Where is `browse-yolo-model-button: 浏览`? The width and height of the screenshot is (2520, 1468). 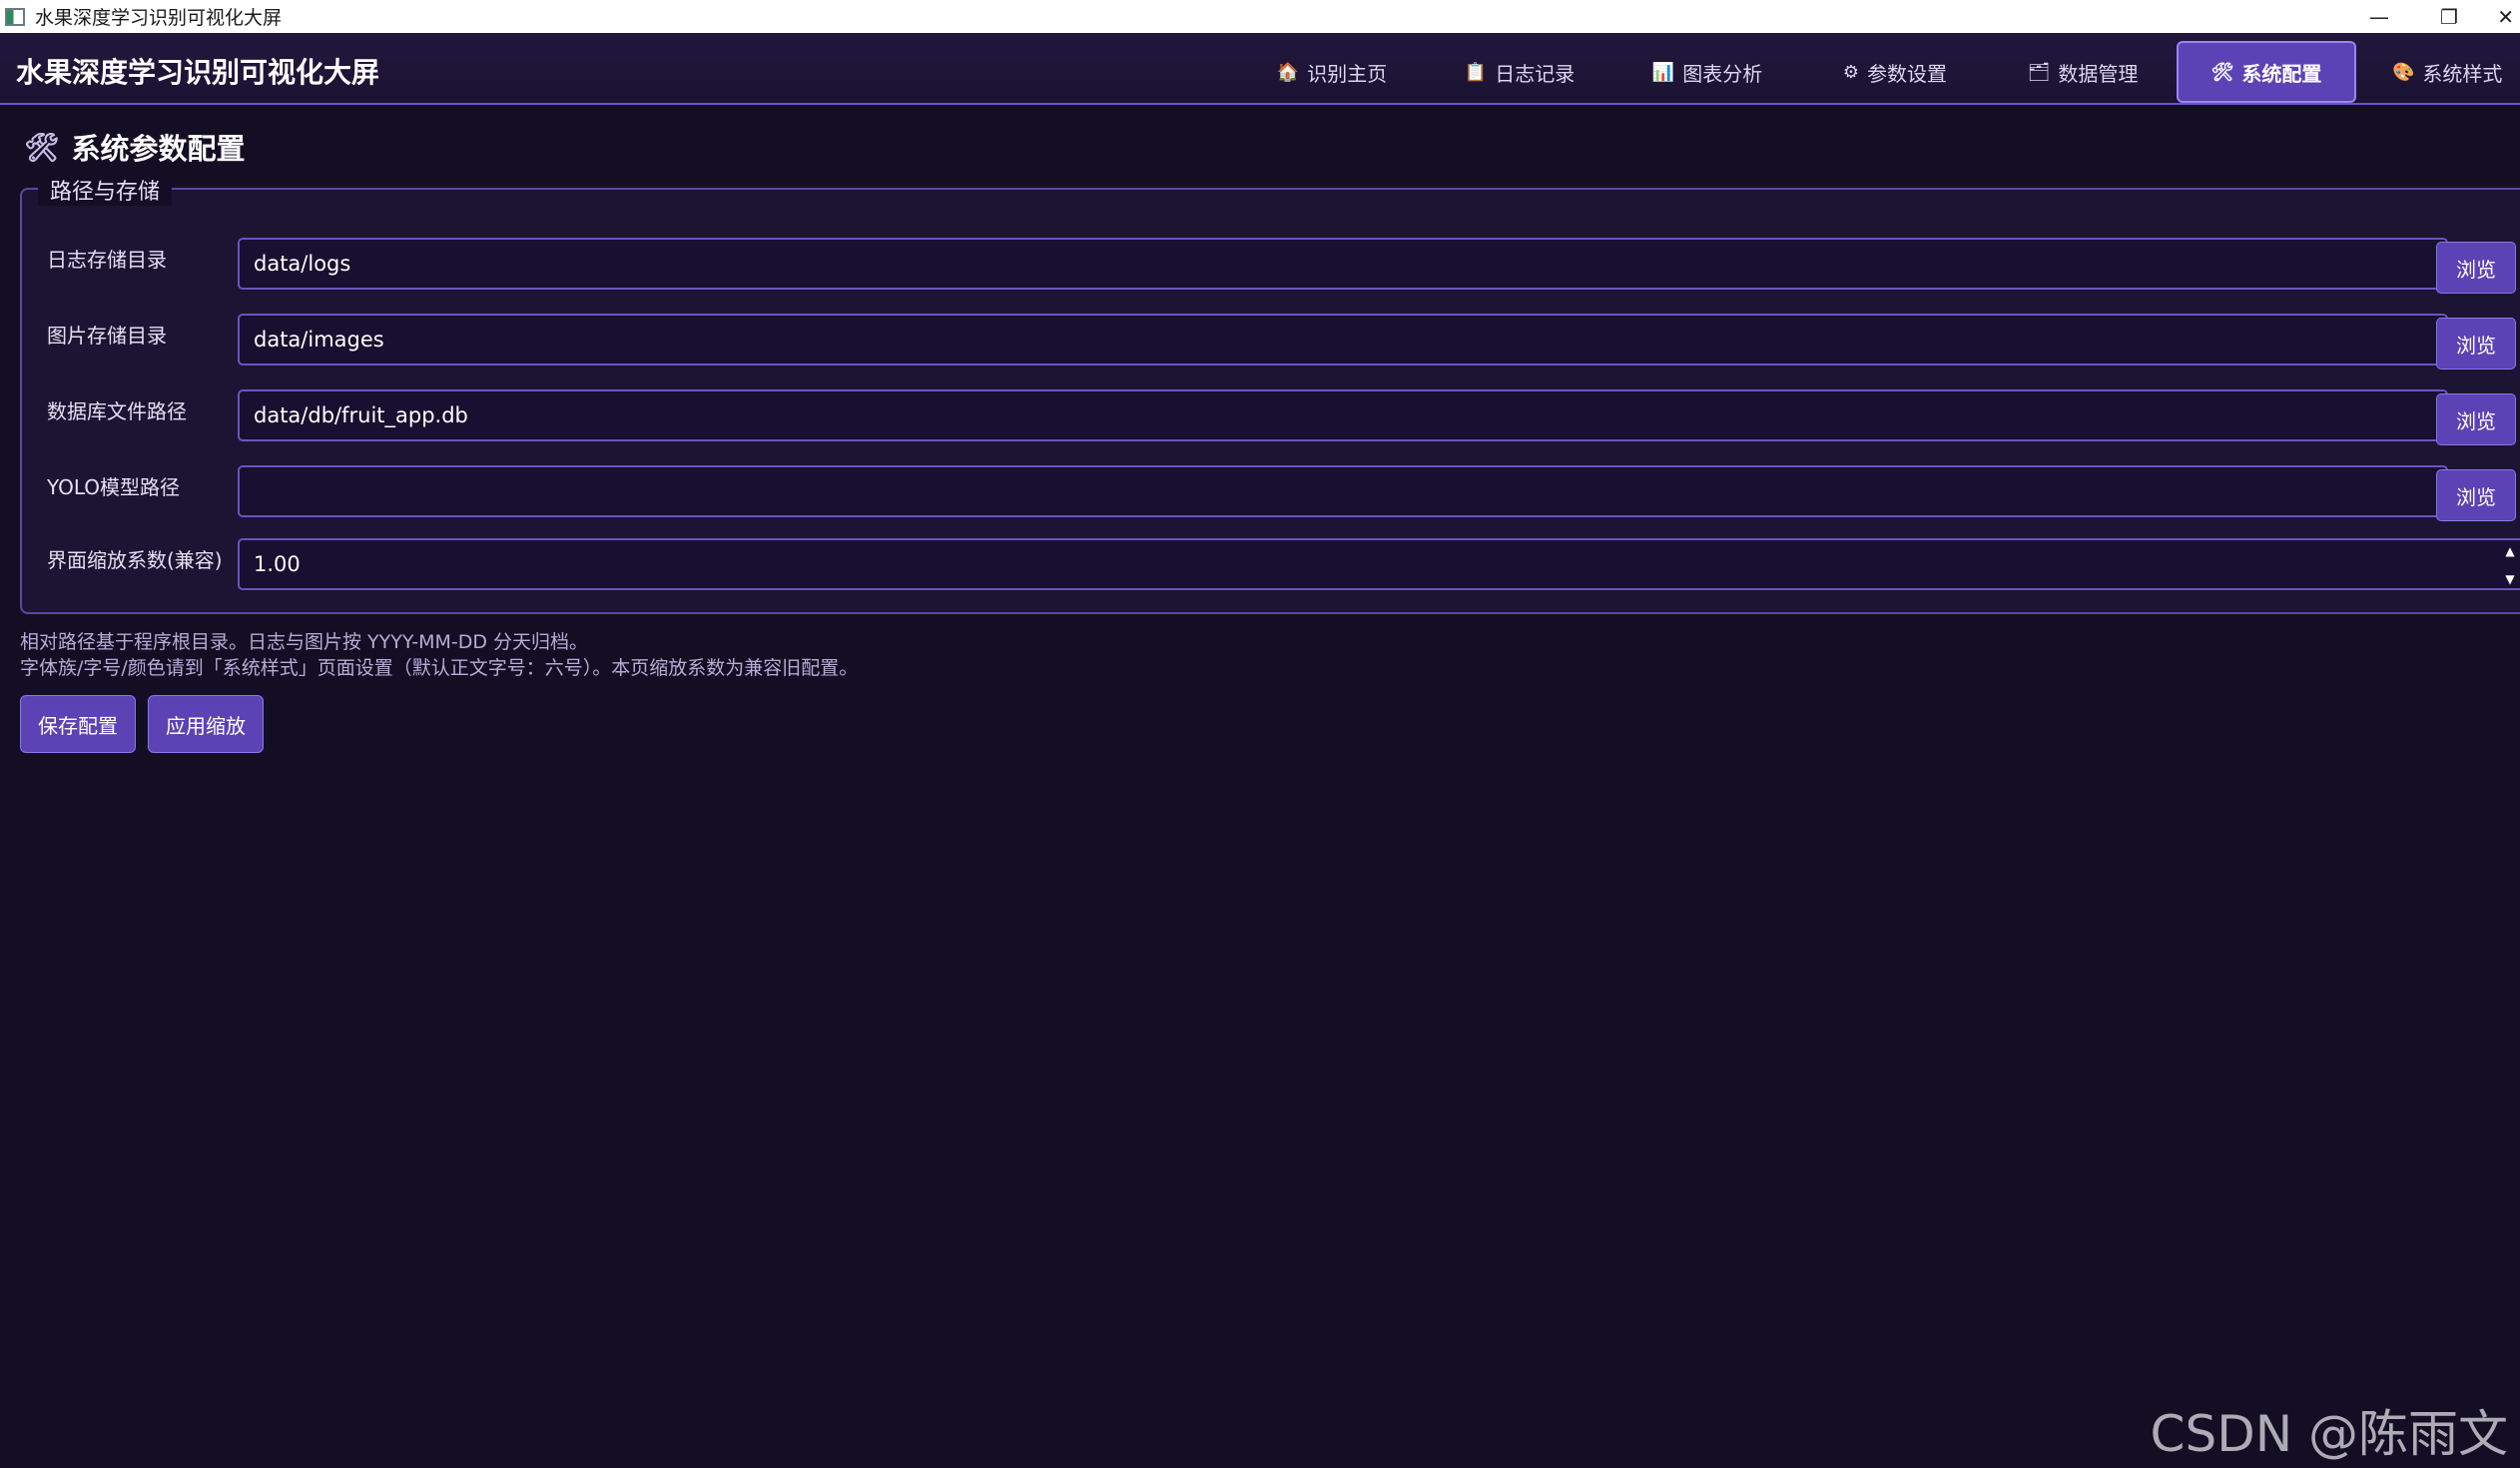 browse-yolo-model-button: 浏览 is located at coordinates (2476, 495).